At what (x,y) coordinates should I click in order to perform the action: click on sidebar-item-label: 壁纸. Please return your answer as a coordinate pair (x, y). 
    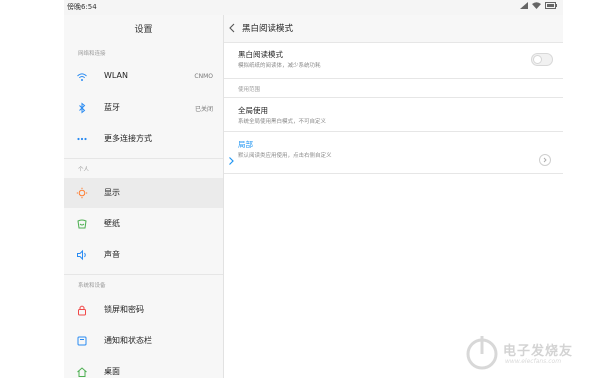
    Looking at the image, I should click on (112, 223).